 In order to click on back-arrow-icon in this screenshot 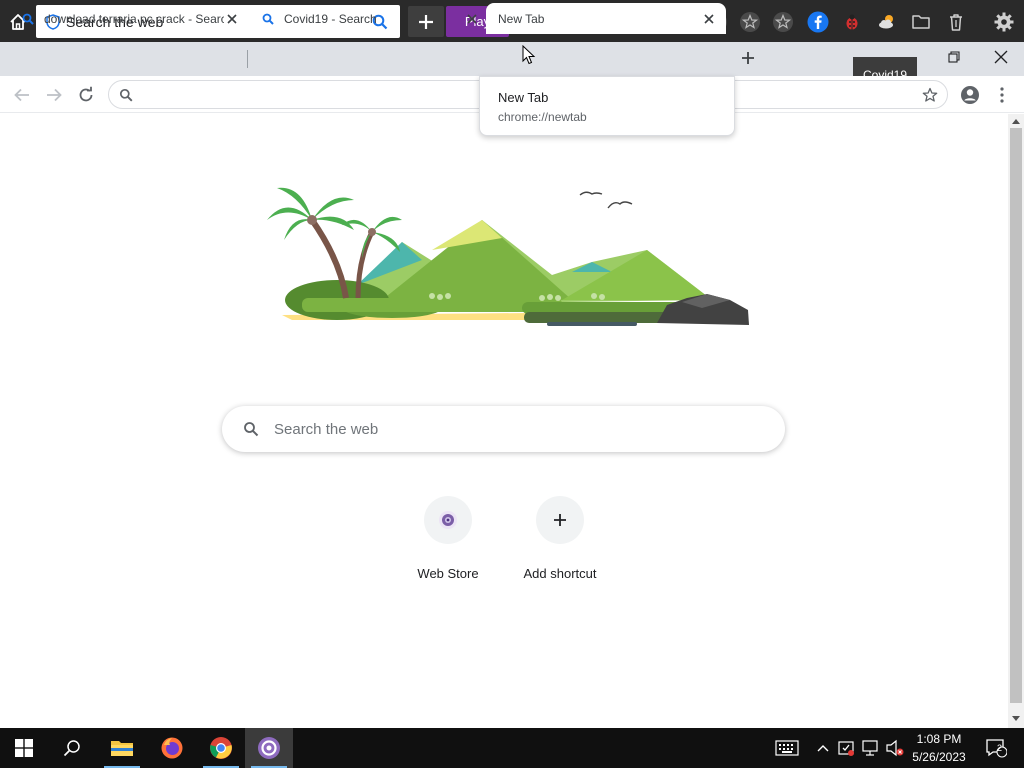, I will do `click(21, 95)`.